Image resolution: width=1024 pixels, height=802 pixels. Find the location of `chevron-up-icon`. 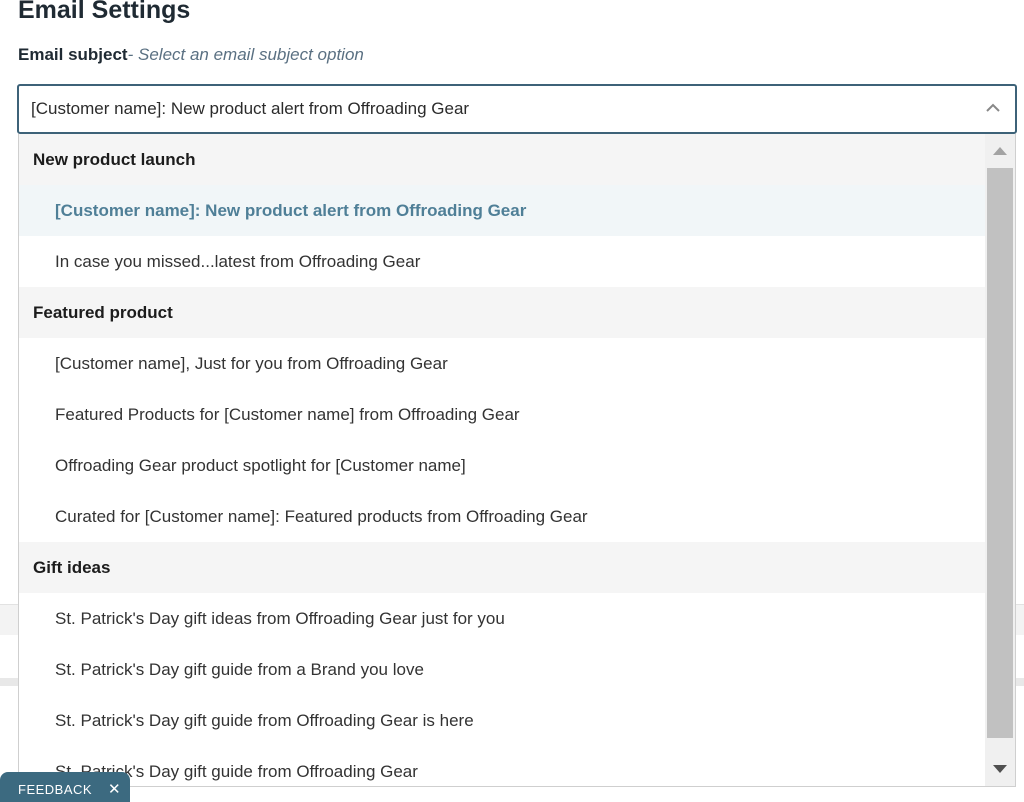

chevron-up-icon is located at coordinates (993, 108).